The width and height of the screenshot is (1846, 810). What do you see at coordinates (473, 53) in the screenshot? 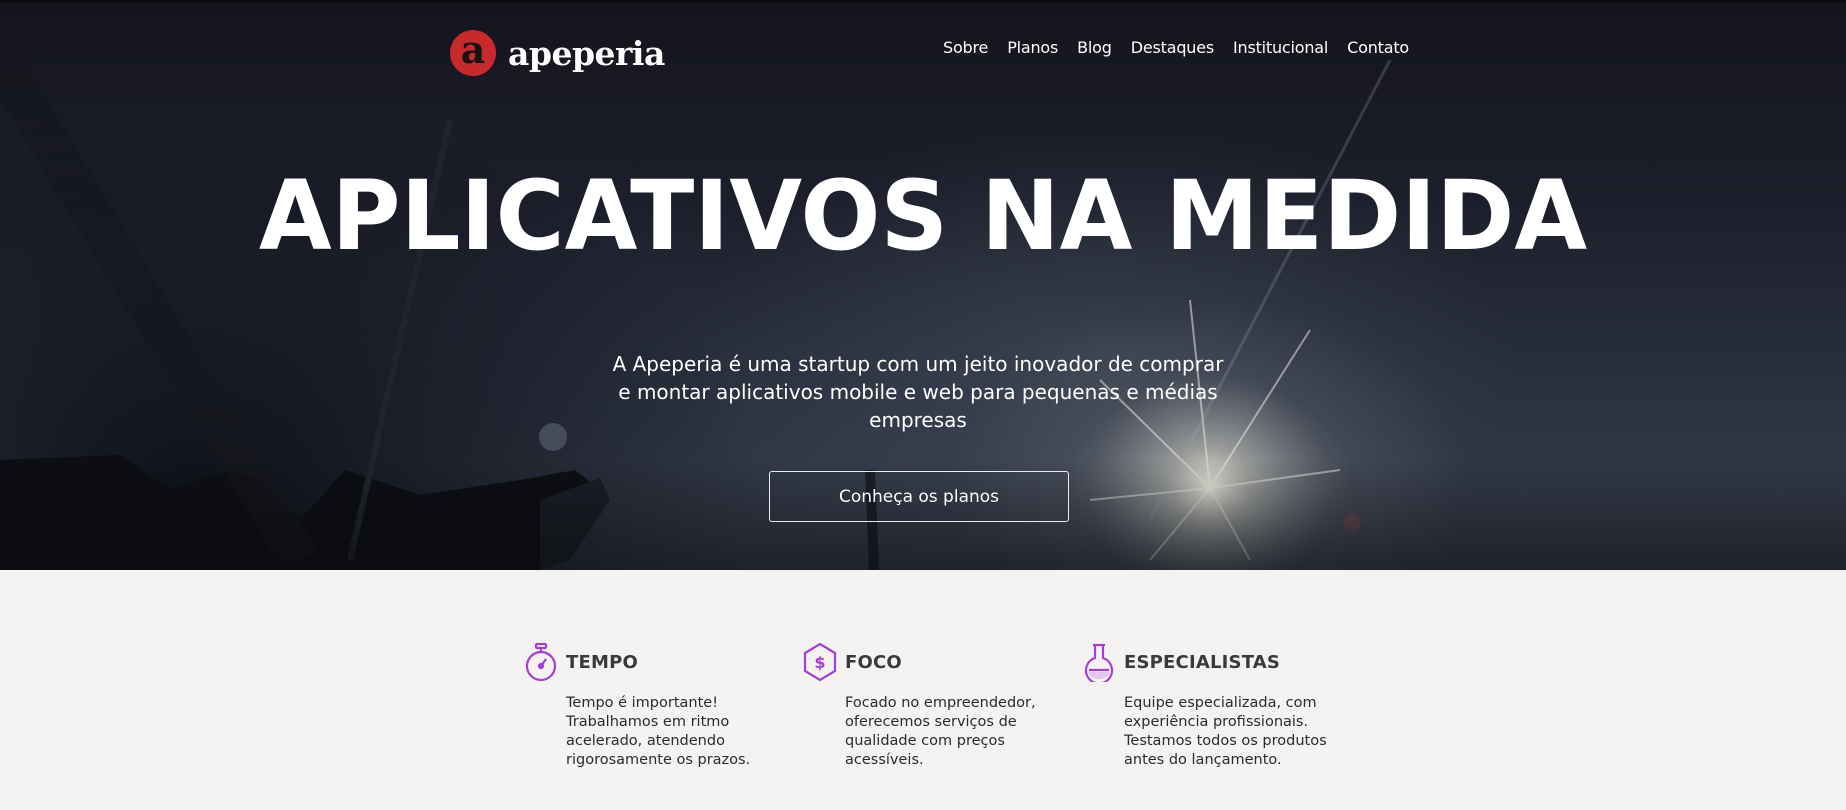
I see `logo-icon: a` at bounding box center [473, 53].